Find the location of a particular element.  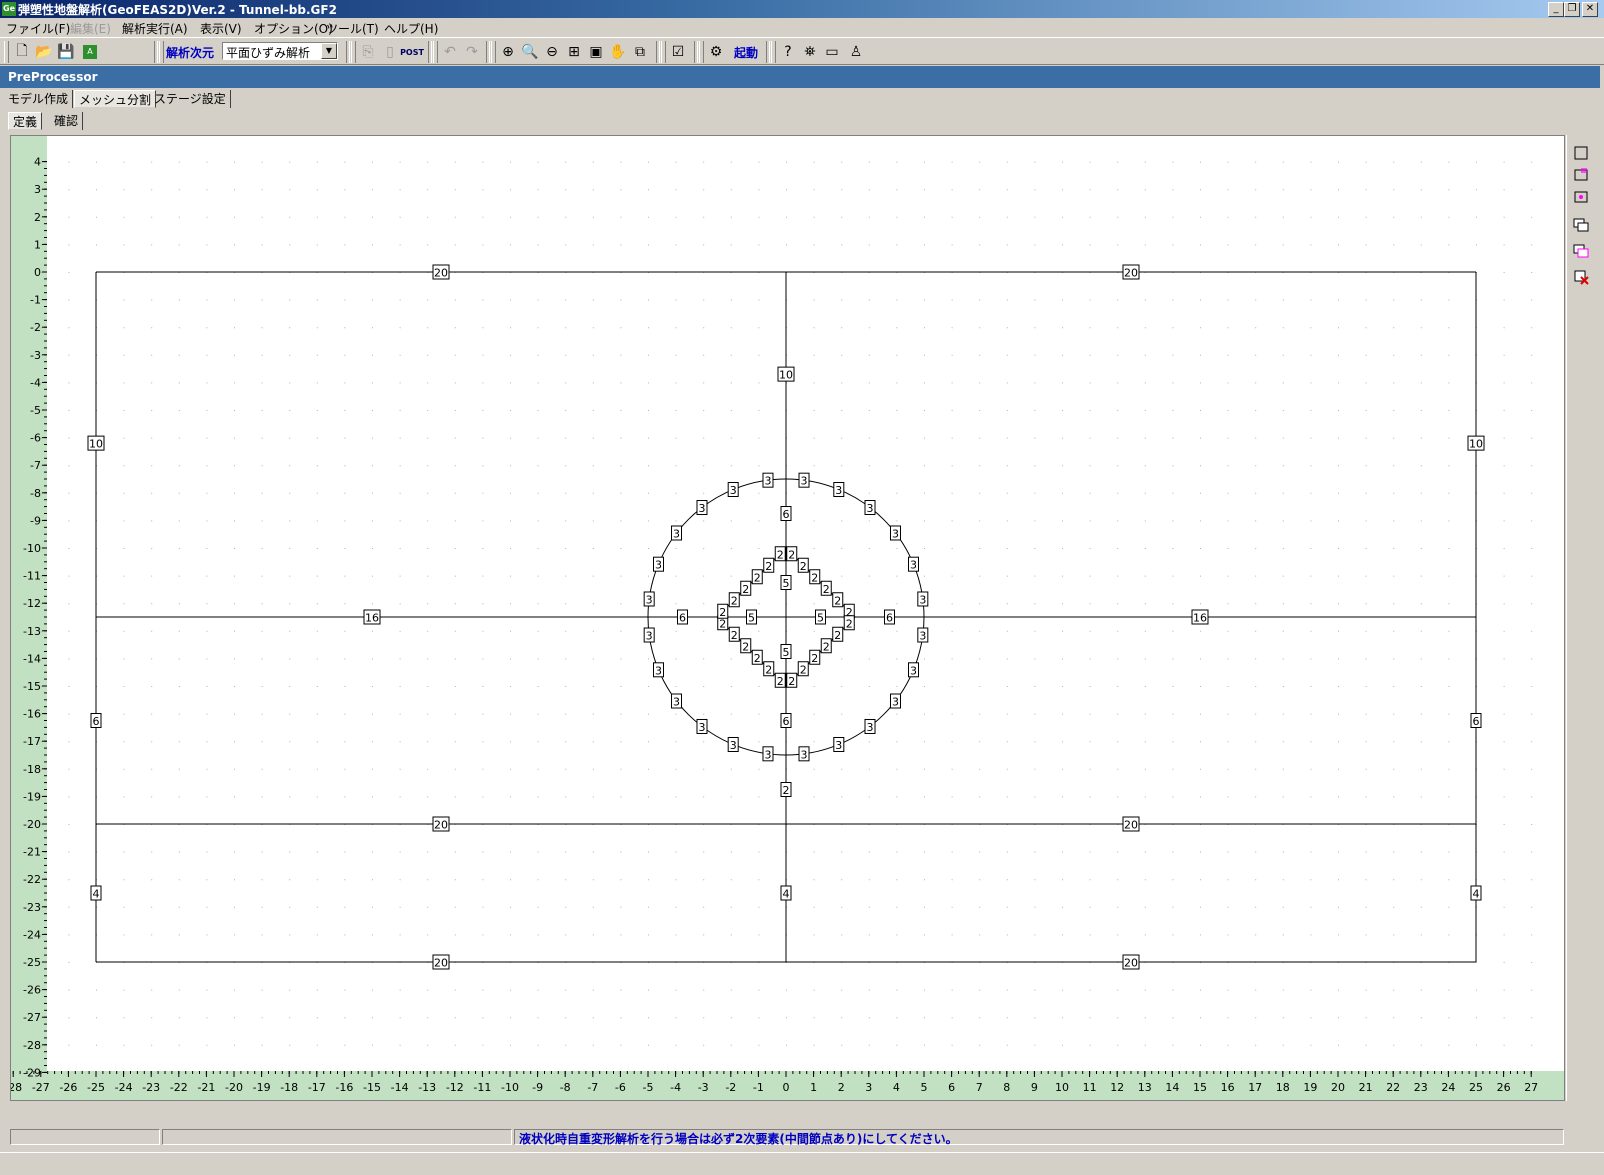

x-tick-label: 9 is located at coordinates (1034, 1087).